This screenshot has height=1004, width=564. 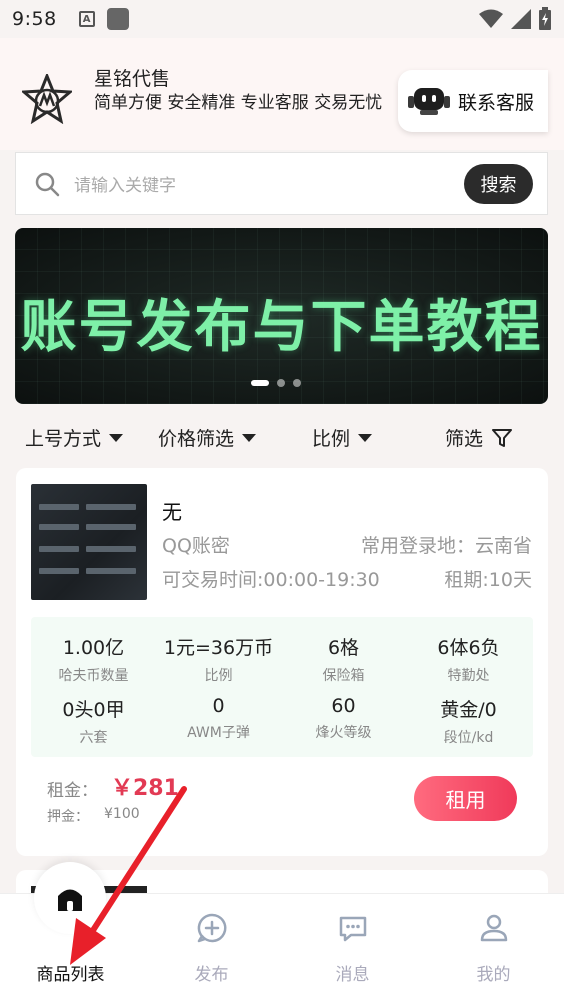 I want to click on robot-icon, so click(x=429, y=101).